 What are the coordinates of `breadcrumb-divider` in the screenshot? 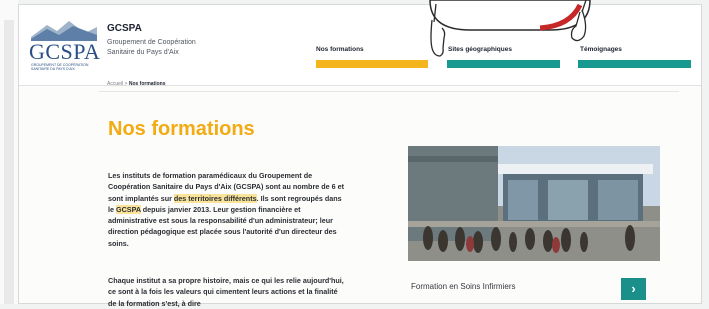 It's located at (389, 91).